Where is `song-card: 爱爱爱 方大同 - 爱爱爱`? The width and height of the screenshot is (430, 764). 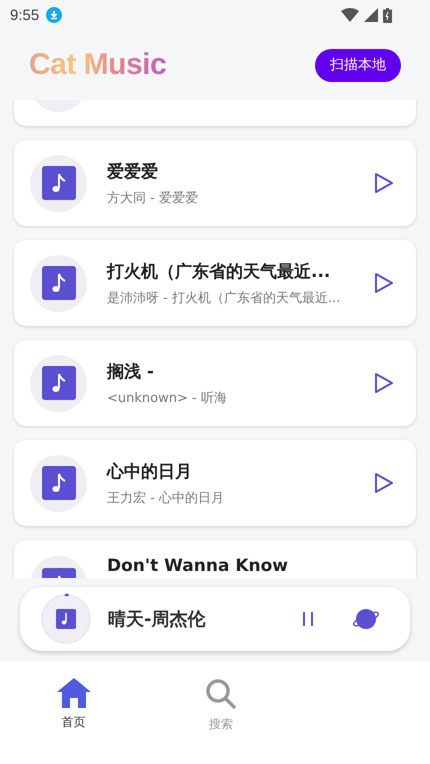 song-card: 爱爱爱 方大同 - 爱爱爱 is located at coordinates (215, 183).